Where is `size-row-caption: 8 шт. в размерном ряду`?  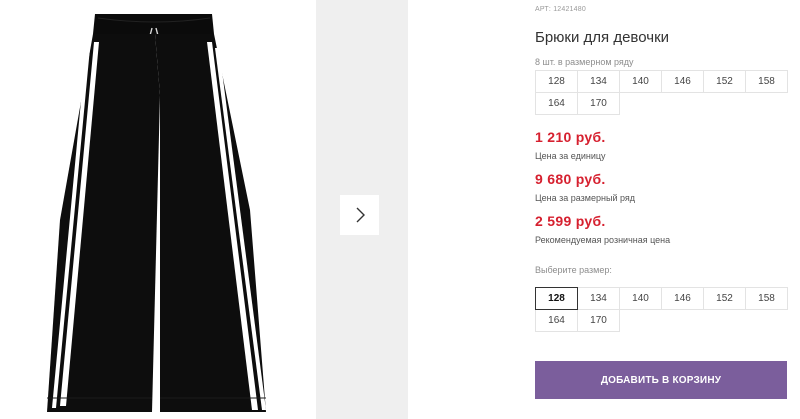
size-row-caption: 8 шт. в размерном ряду is located at coordinates (584, 62).